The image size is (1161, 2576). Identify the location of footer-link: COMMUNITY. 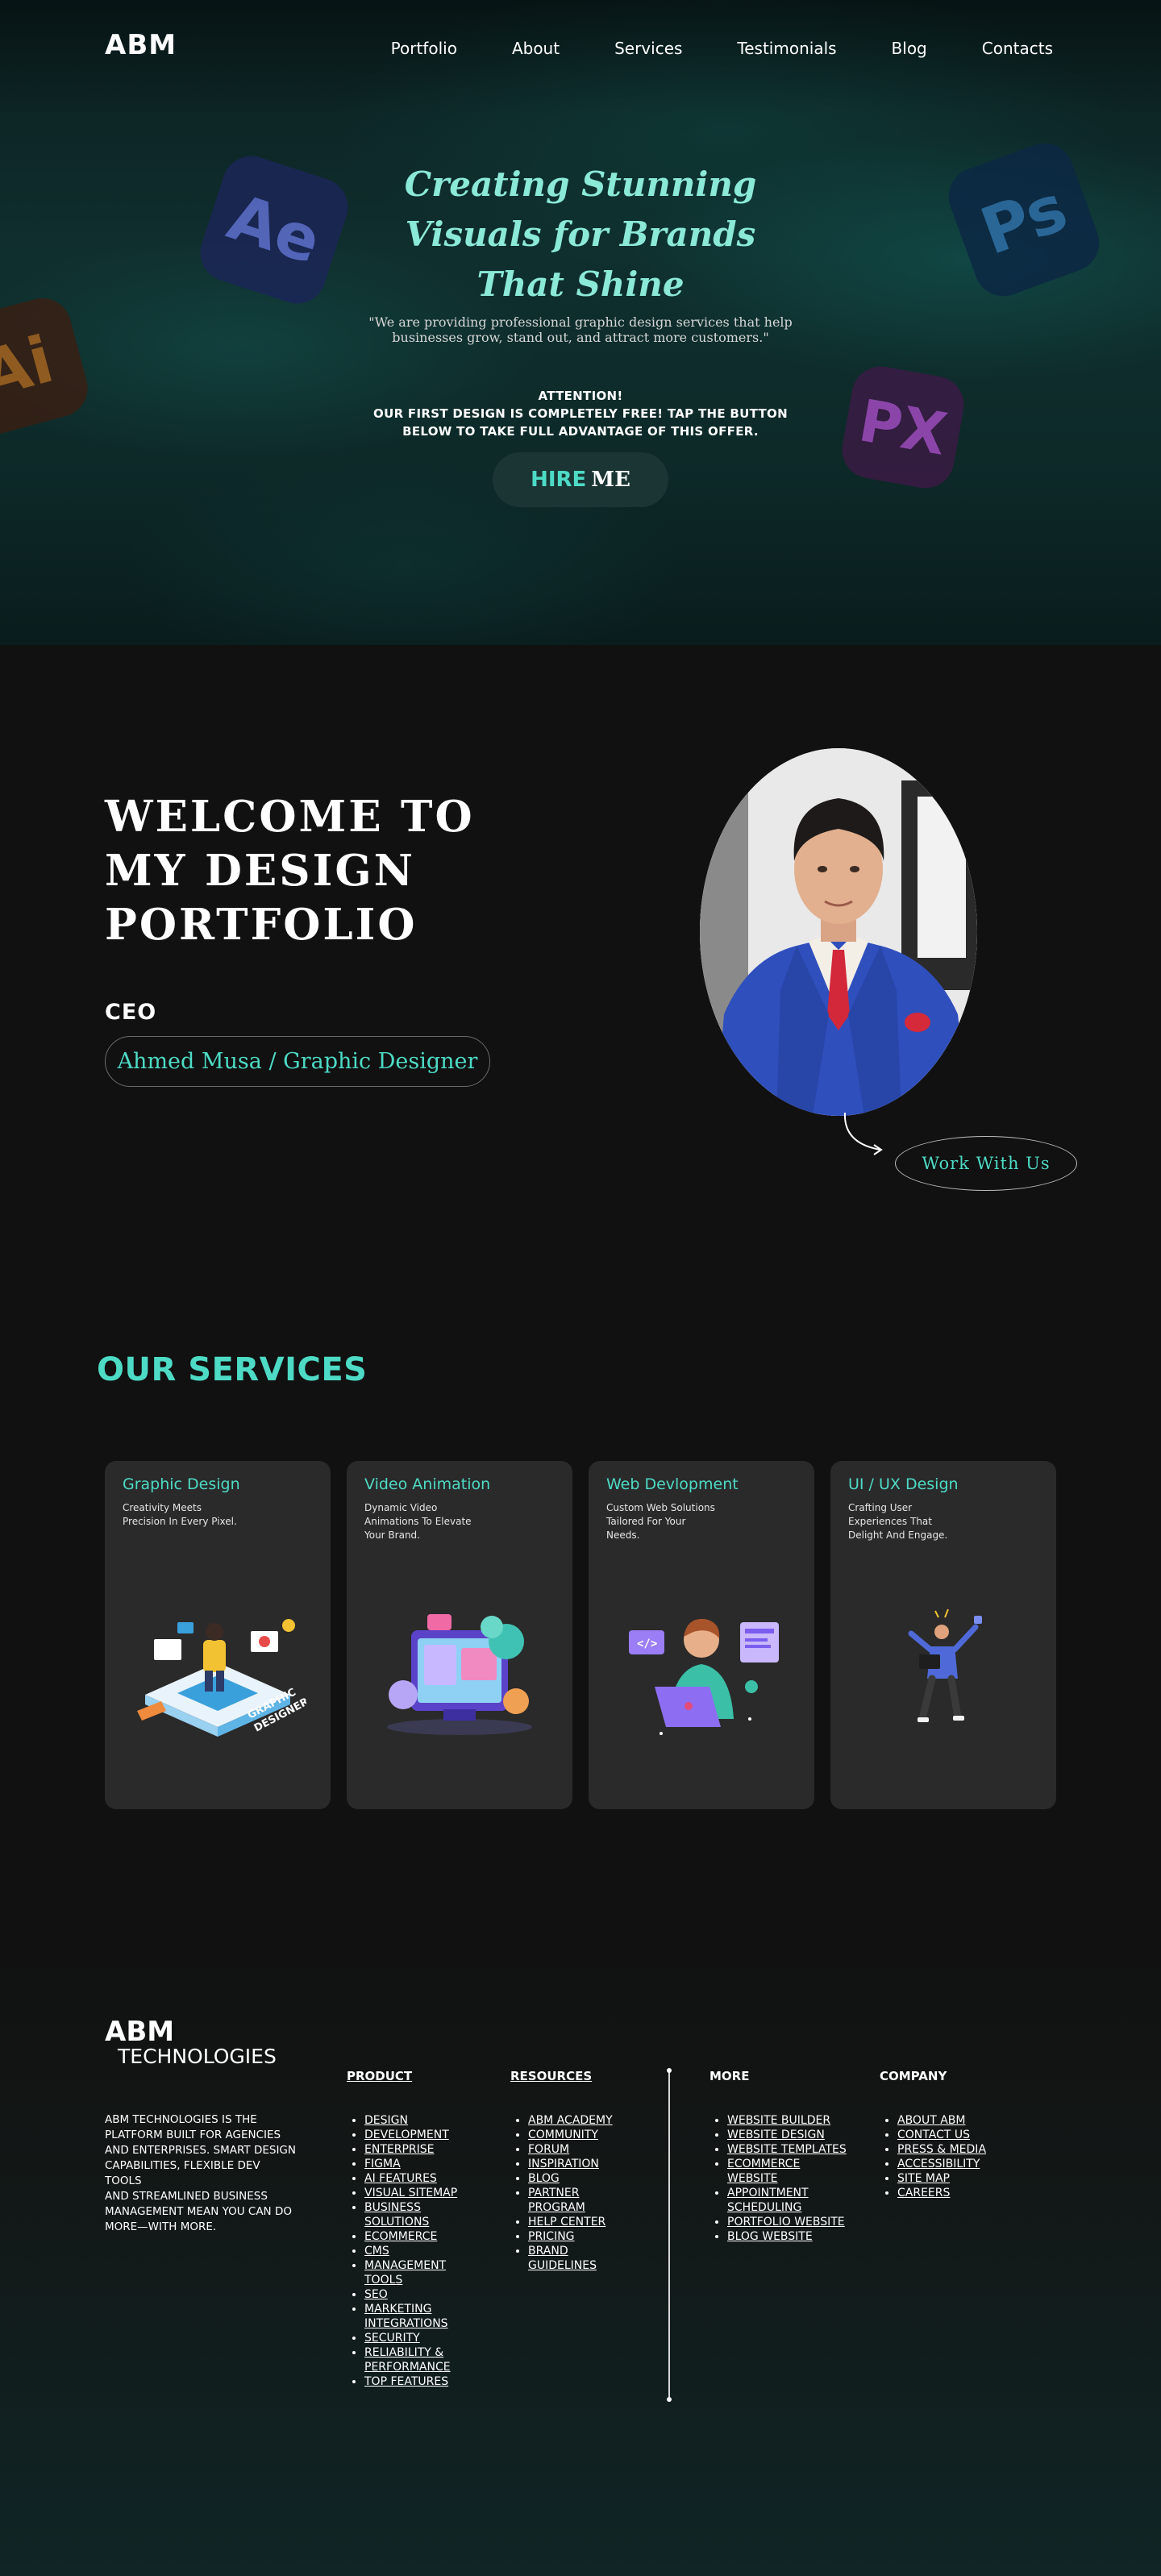
(563, 2135).